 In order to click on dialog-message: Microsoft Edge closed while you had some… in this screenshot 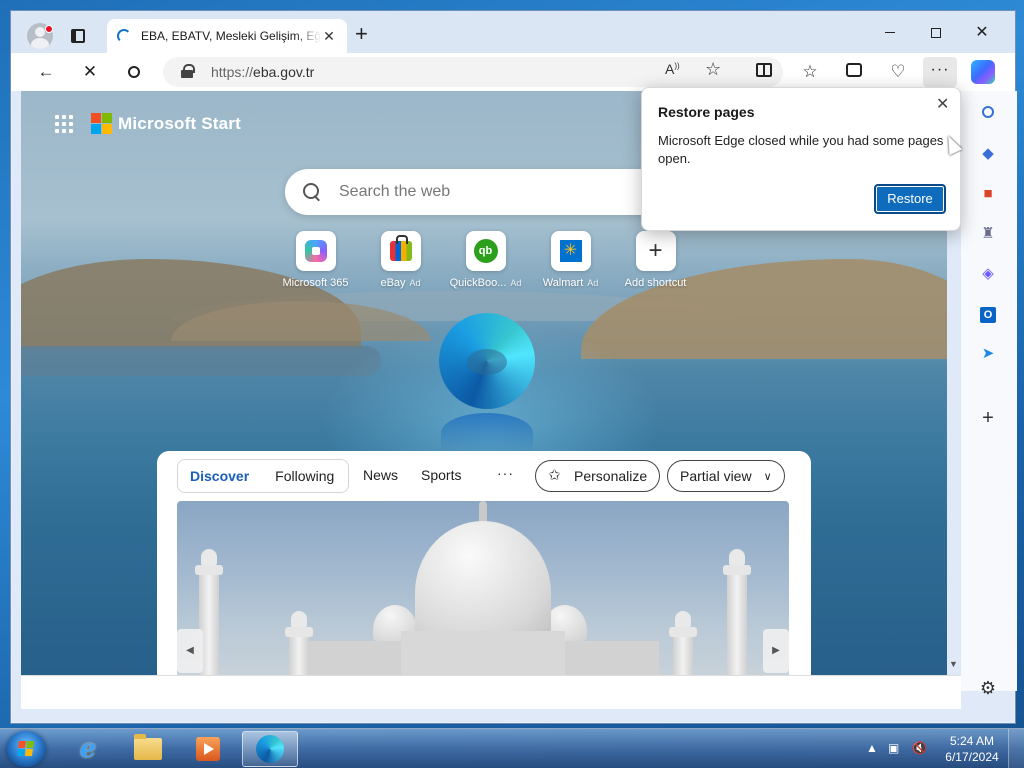, I will do `click(801, 149)`.